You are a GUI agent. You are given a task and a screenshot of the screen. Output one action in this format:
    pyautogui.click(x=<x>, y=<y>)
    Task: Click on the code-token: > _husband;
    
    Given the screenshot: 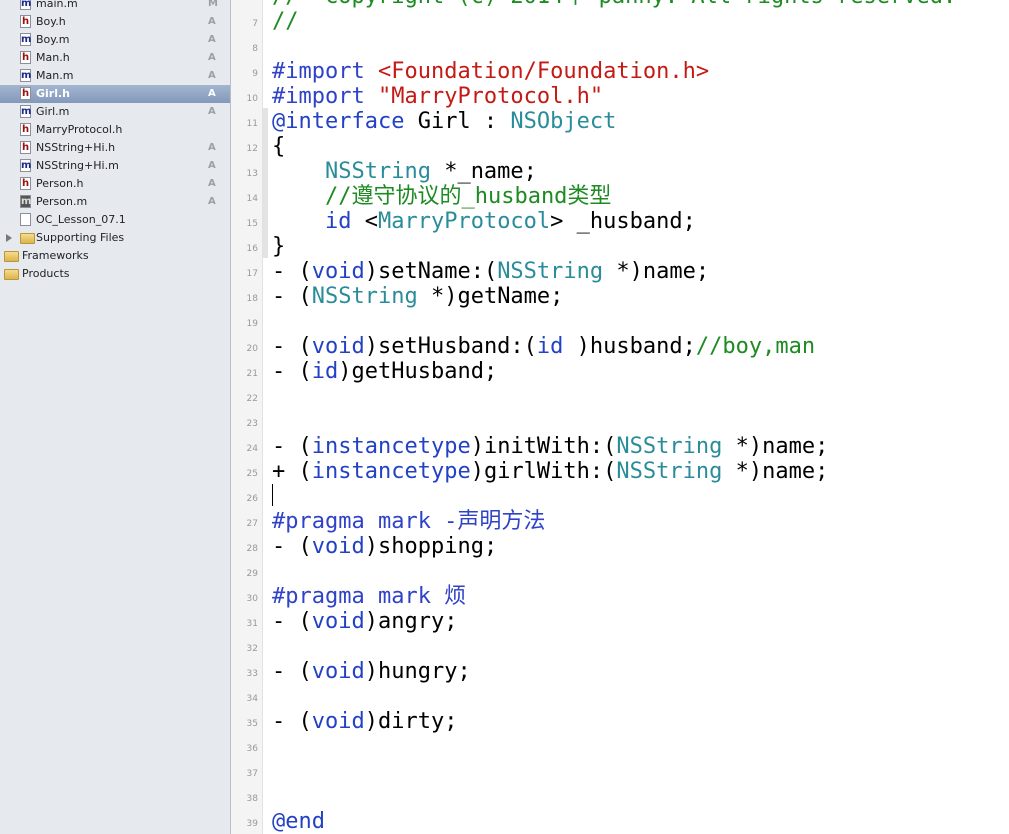 What is the action you would take?
    pyautogui.click(x=623, y=221)
    